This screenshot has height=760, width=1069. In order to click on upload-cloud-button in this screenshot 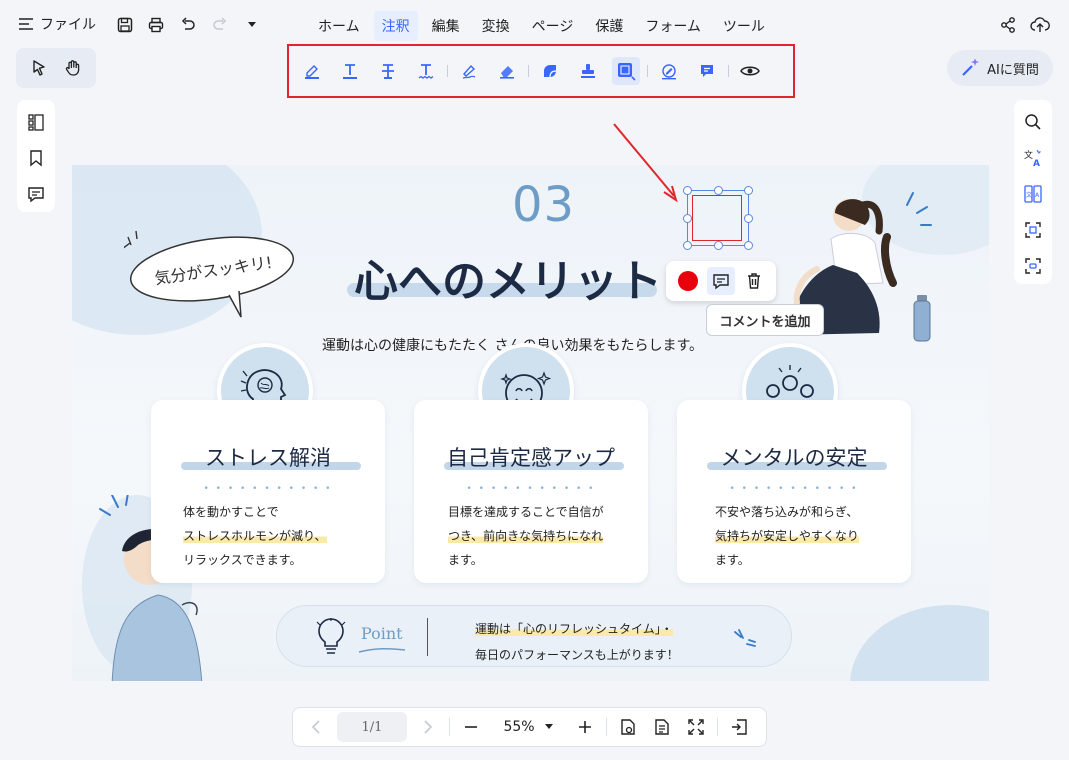, I will do `click(1040, 25)`.